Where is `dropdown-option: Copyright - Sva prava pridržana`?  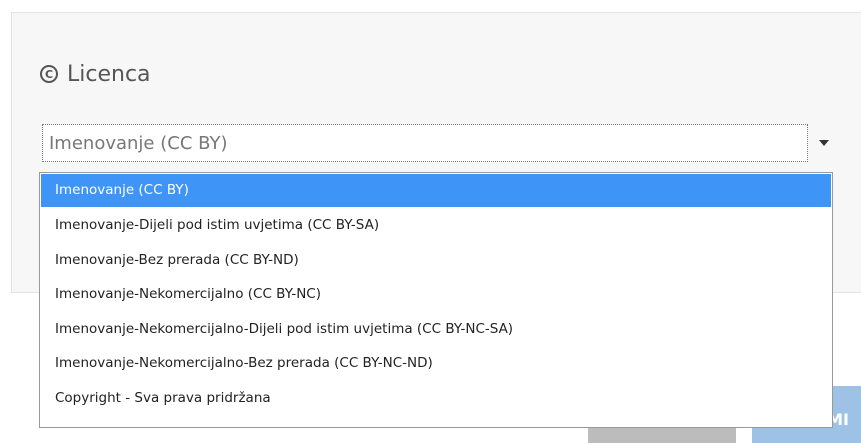 dropdown-option: Copyright - Sva prava pridržana is located at coordinates (436, 398).